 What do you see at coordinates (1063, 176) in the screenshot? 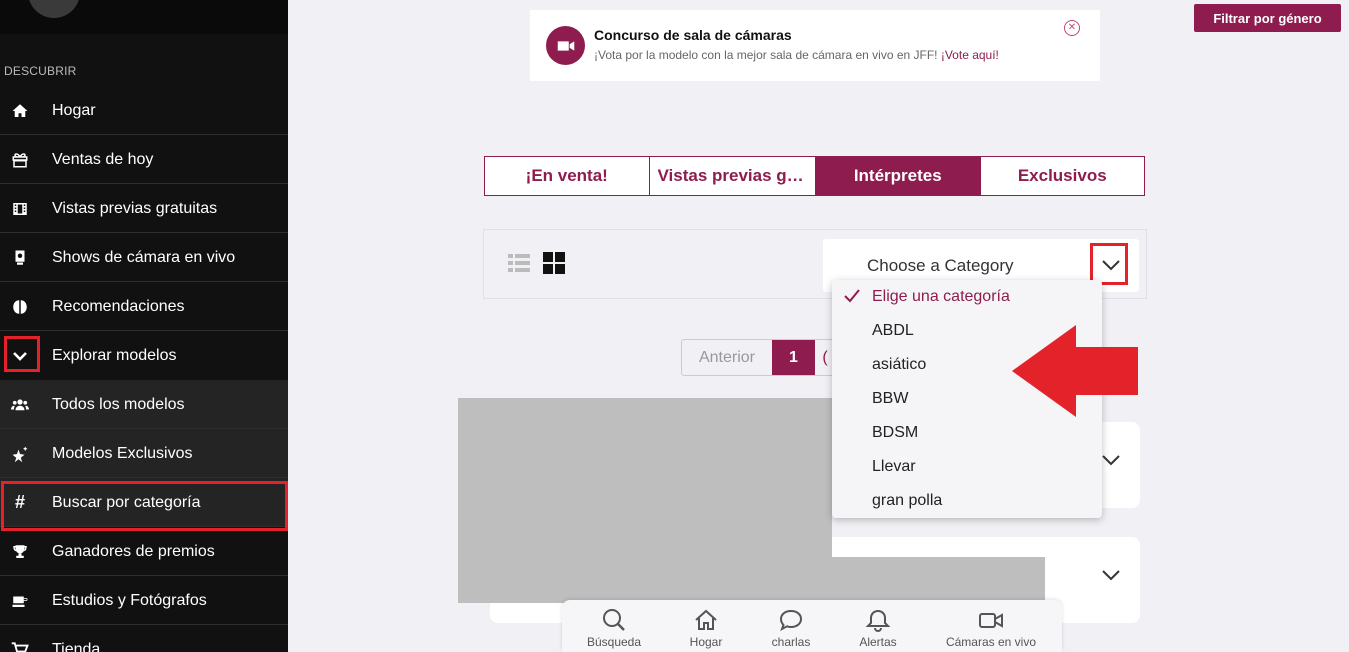
I see `tab-exclusives: Exclusivos` at bounding box center [1063, 176].